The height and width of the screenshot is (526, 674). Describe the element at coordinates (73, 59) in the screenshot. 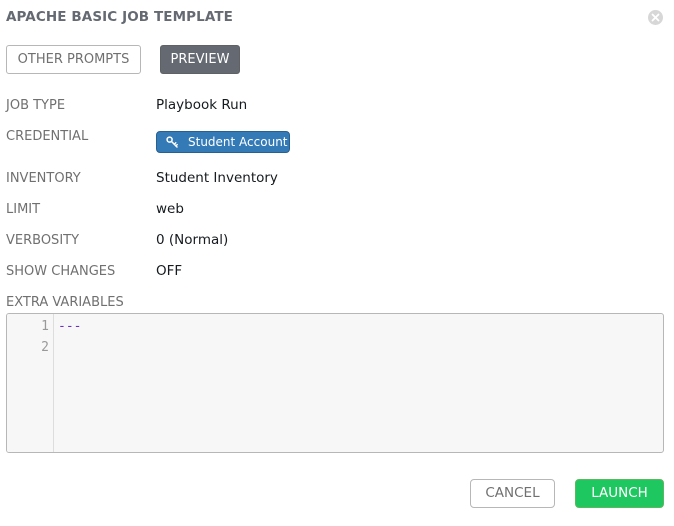

I see `other-prompts-tab: OTHER PROMPTS` at that location.